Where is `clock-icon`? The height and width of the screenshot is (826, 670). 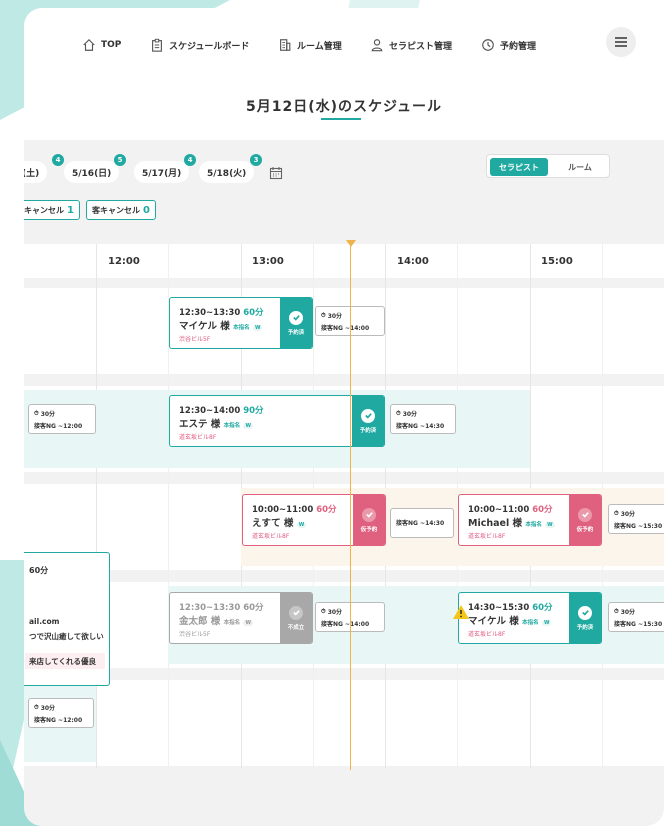
clock-icon is located at coordinates (488, 45).